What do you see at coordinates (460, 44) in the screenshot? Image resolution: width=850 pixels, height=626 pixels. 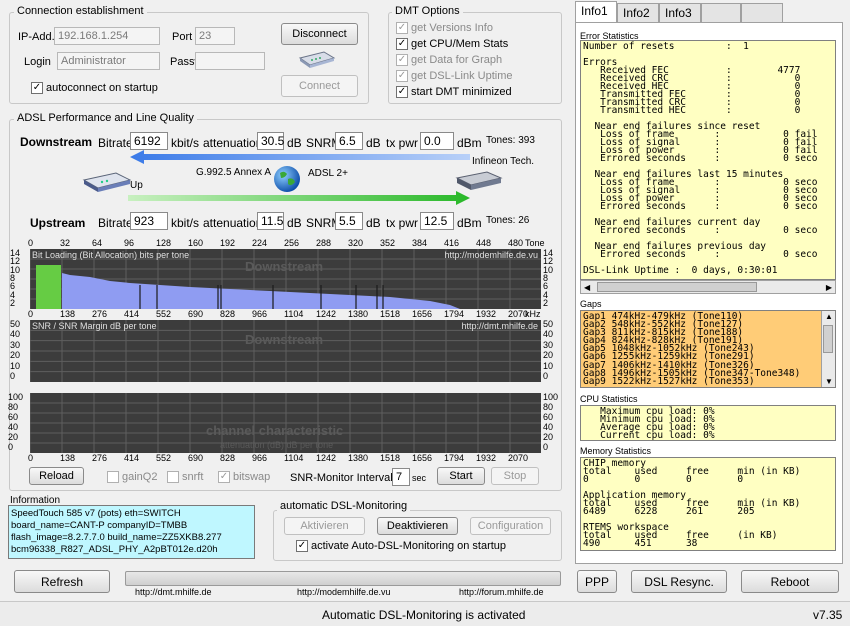 I see `cpu-mem-label: get CPU/Mem Stats` at bounding box center [460, 44].